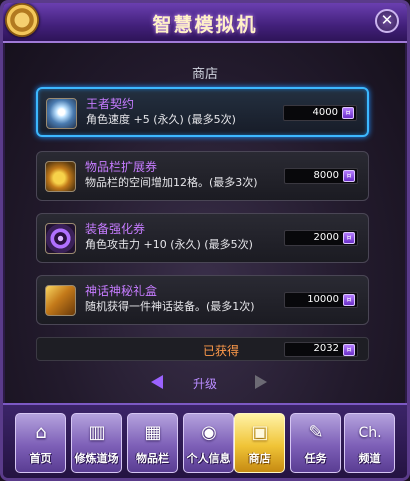 The height and width of the screenshot is (481, 410). What do you see at coordinates (369, 443) in the screenshot?
I see `nav-channel-button: Ch. 频道` at bounding box center [369, 443].